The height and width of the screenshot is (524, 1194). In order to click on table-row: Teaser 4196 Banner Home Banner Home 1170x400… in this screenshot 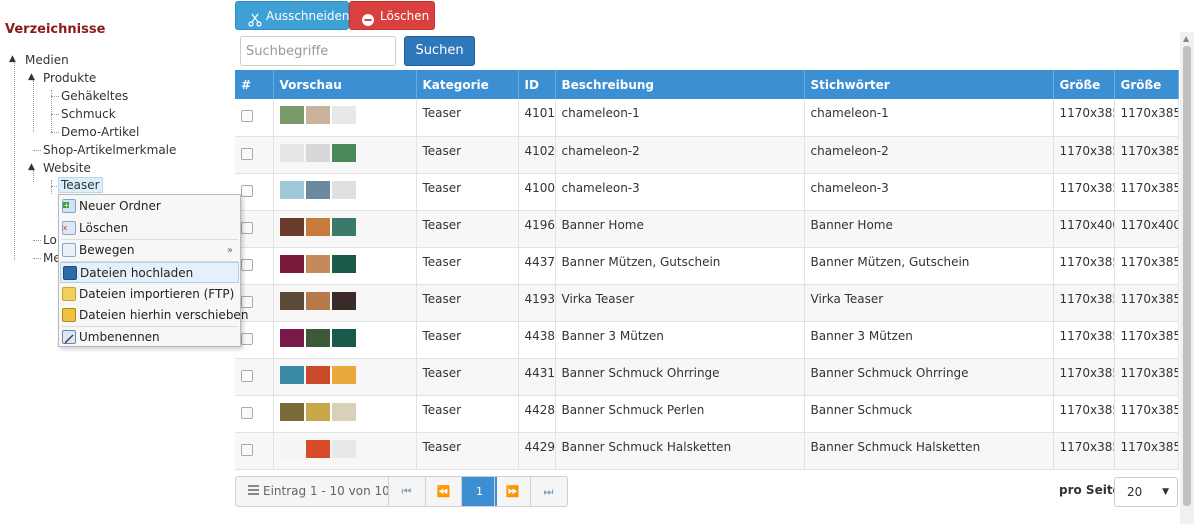, I will do `click(707, 229)`.